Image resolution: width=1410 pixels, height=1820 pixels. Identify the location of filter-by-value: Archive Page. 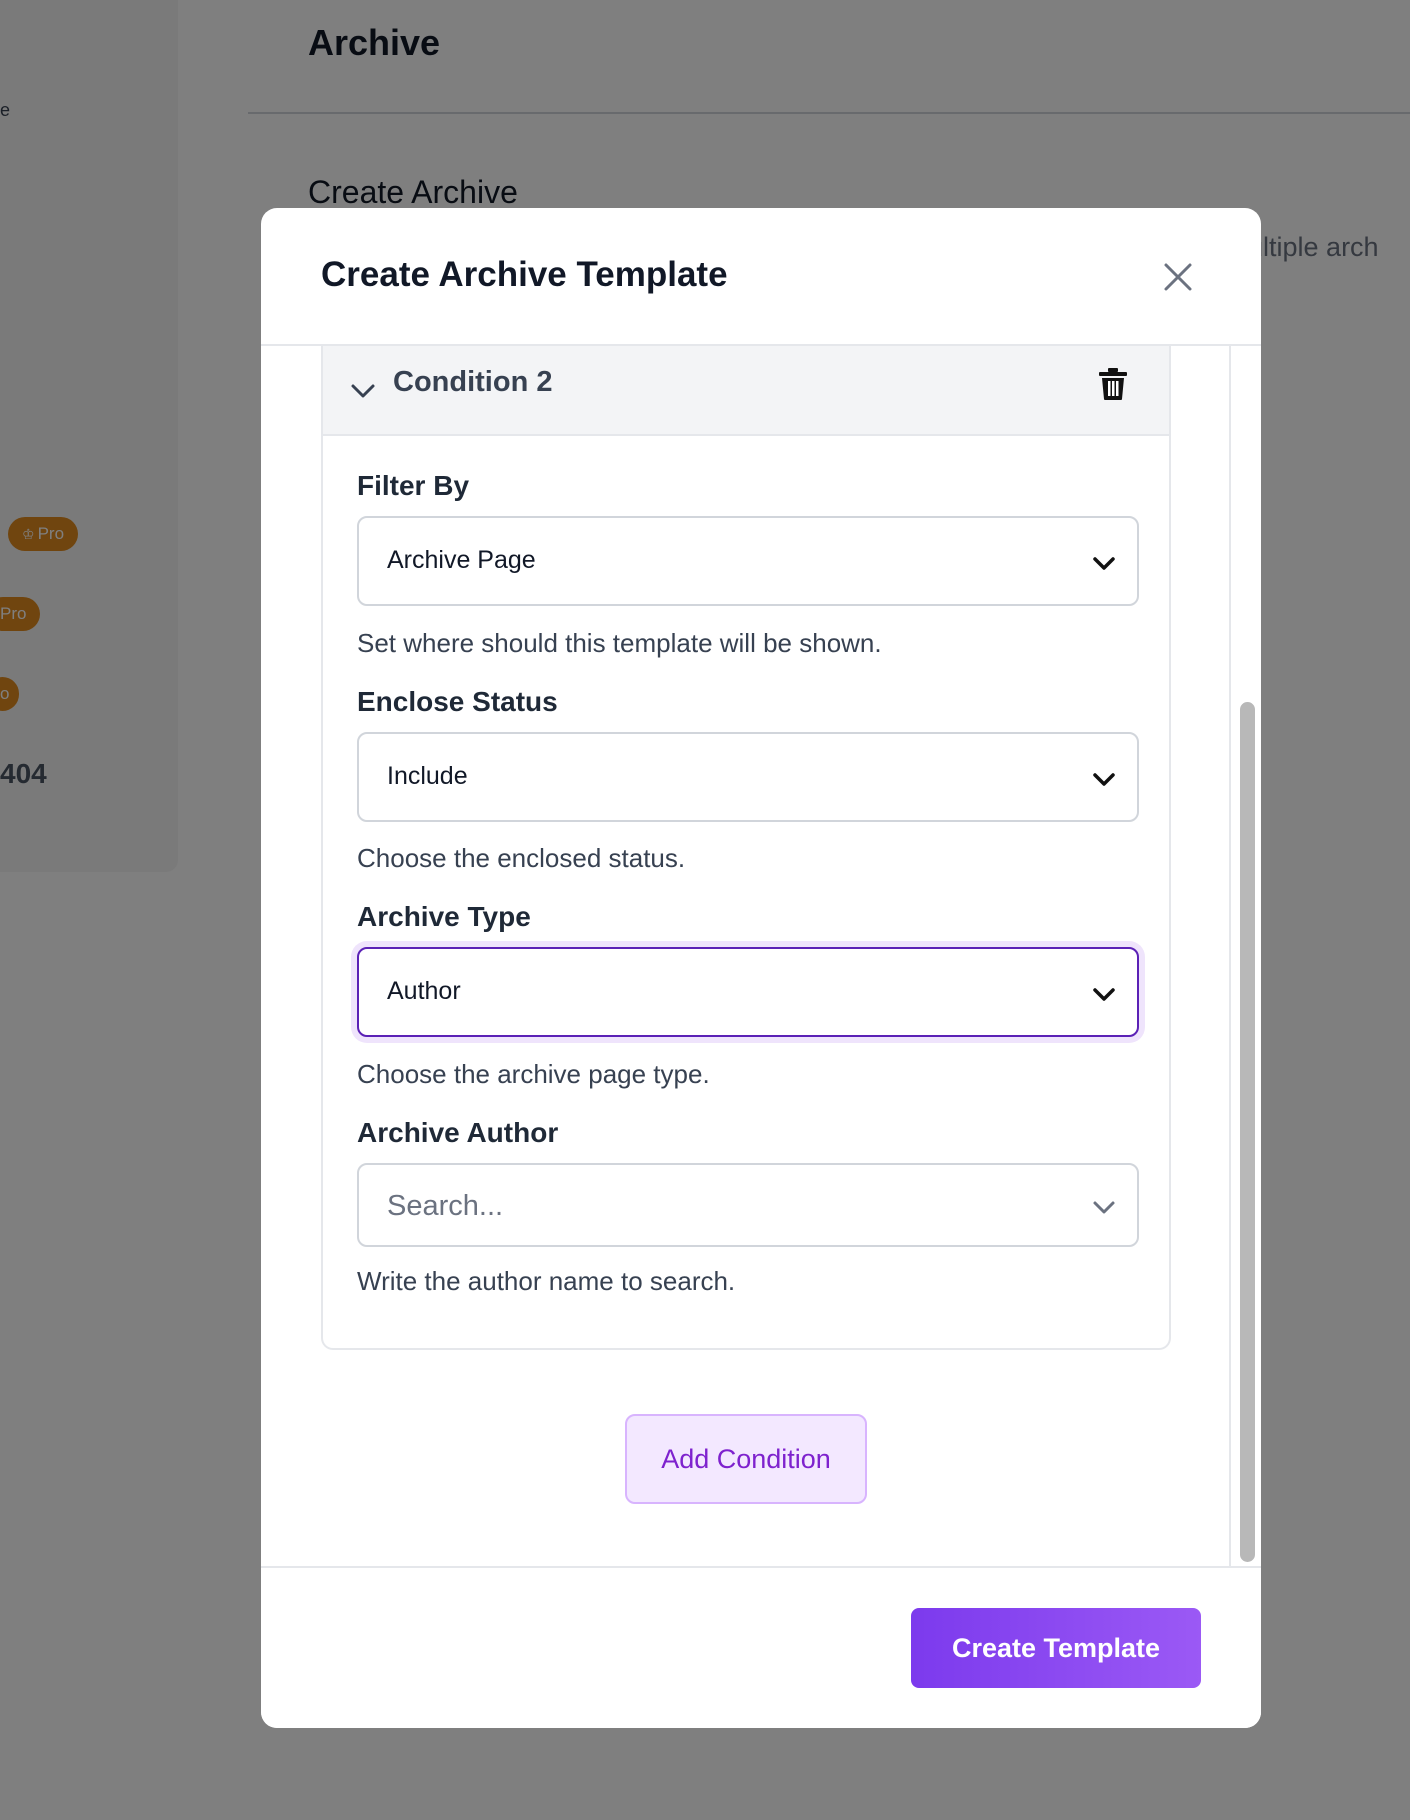
(461, 560).